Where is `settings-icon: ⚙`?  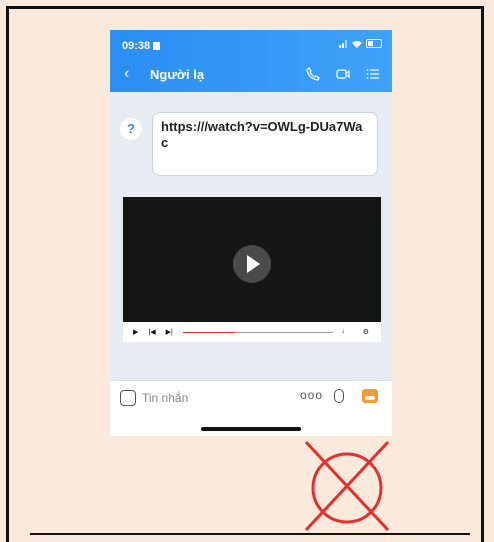 settings-icon: ⚙ is located at coordinates (366, 332).